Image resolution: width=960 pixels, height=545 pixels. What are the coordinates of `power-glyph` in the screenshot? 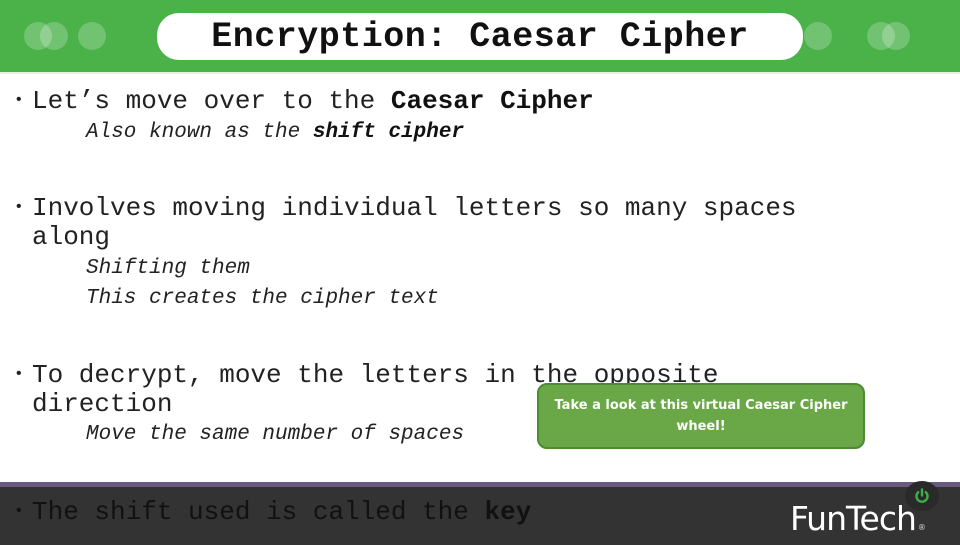 It's located at (922, 495).